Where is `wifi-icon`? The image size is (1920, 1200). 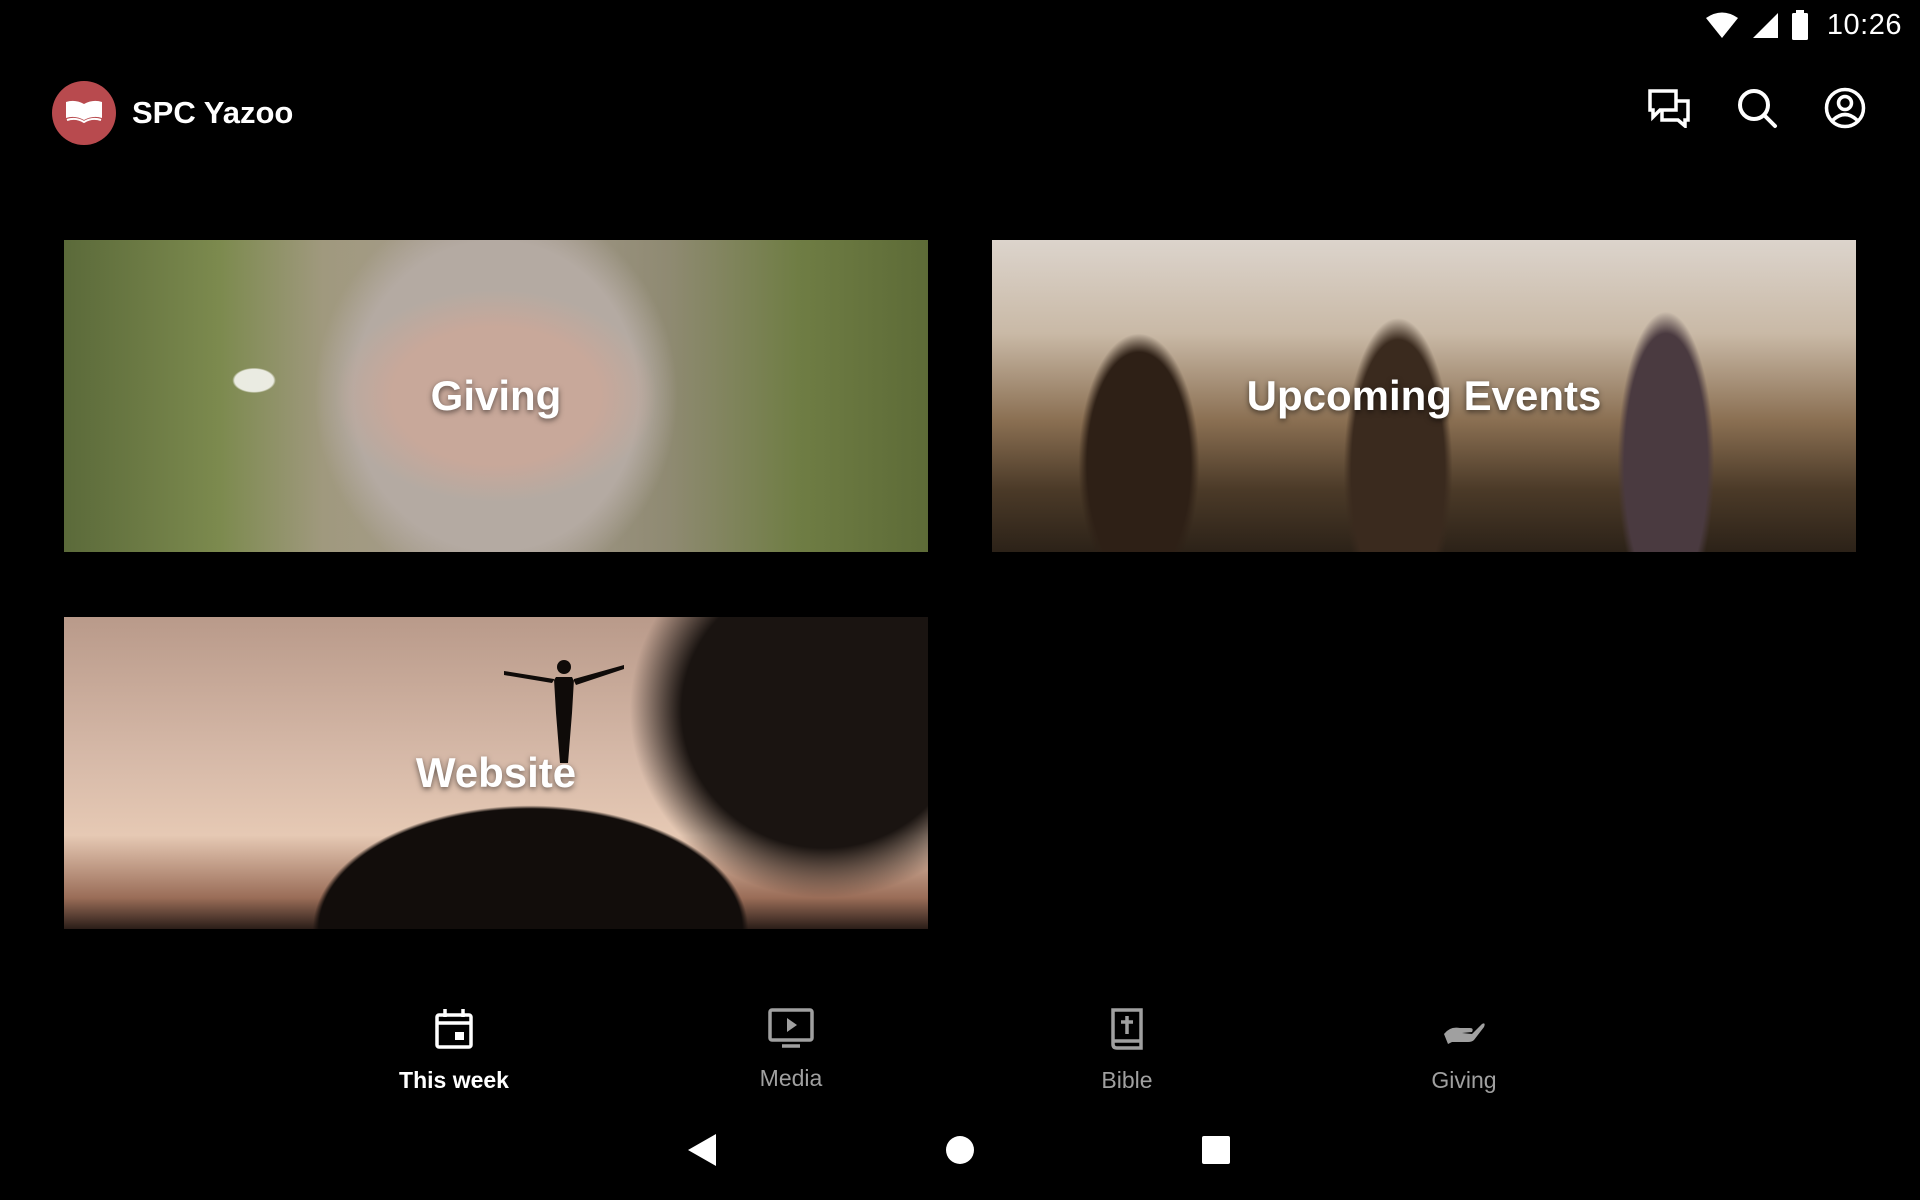
wifi-icon is located at coordinates (1722, 25).